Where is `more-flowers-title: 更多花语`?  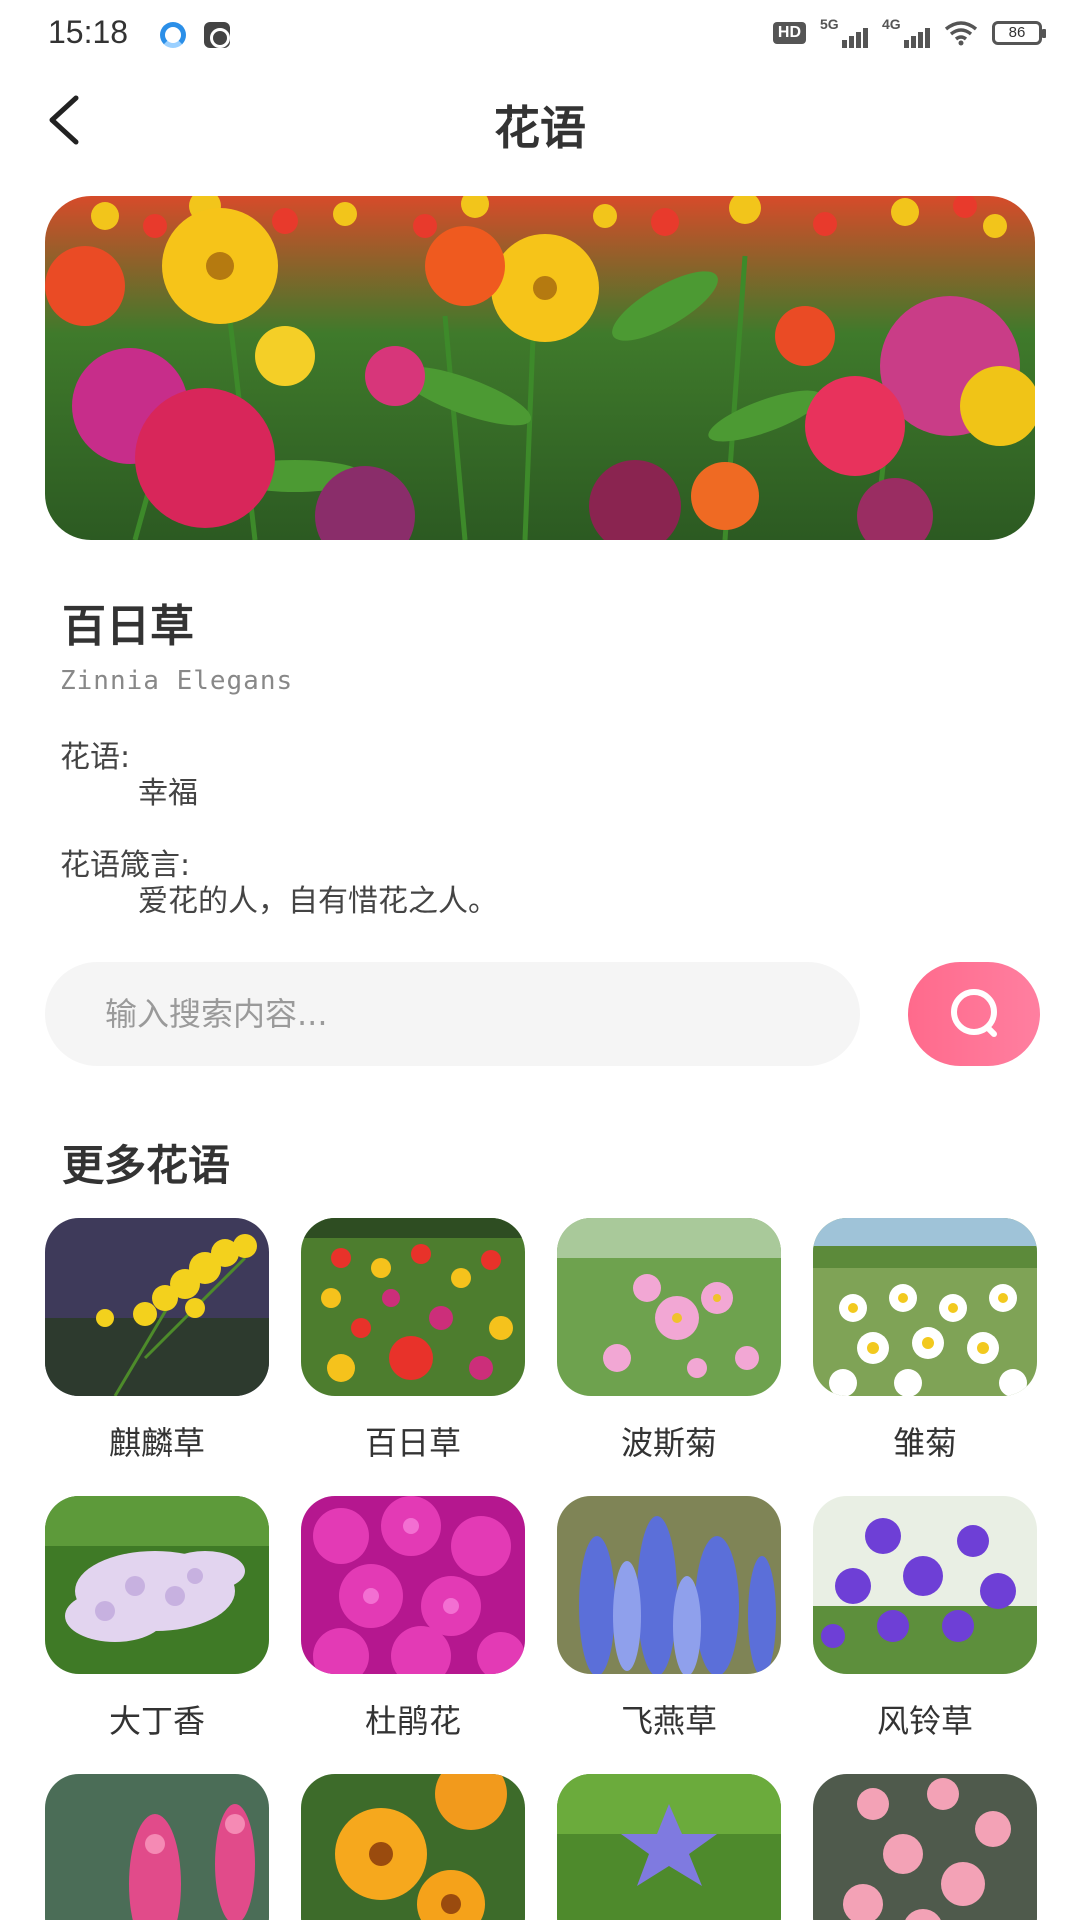 more-flowers-title: 更多花语 is located at coordinates (146, 1165).